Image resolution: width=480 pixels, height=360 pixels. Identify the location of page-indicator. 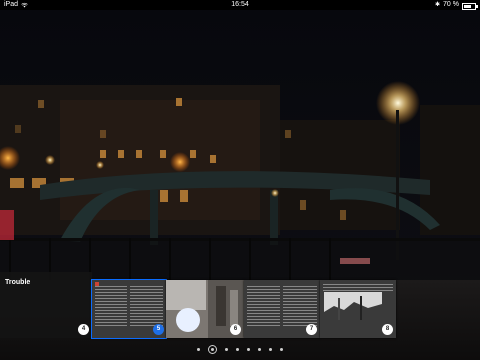
(240, 349).